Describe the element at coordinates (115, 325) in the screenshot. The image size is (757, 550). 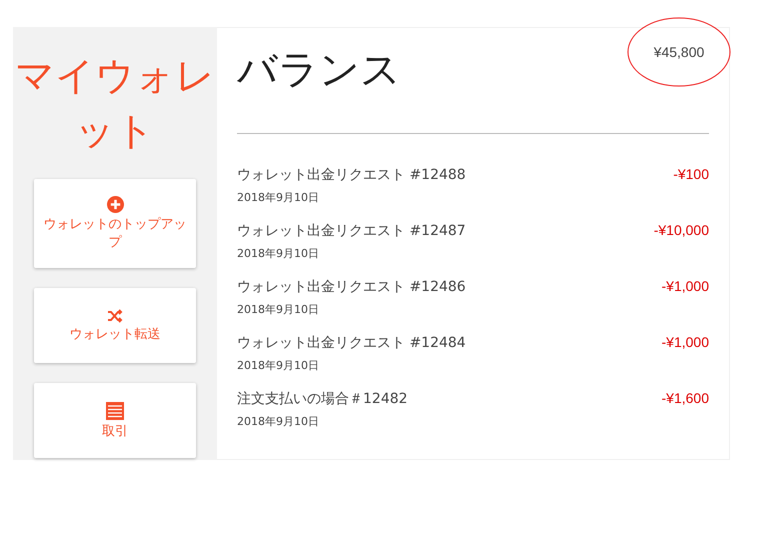
I see `action-card: ウォレット転送` at that location.